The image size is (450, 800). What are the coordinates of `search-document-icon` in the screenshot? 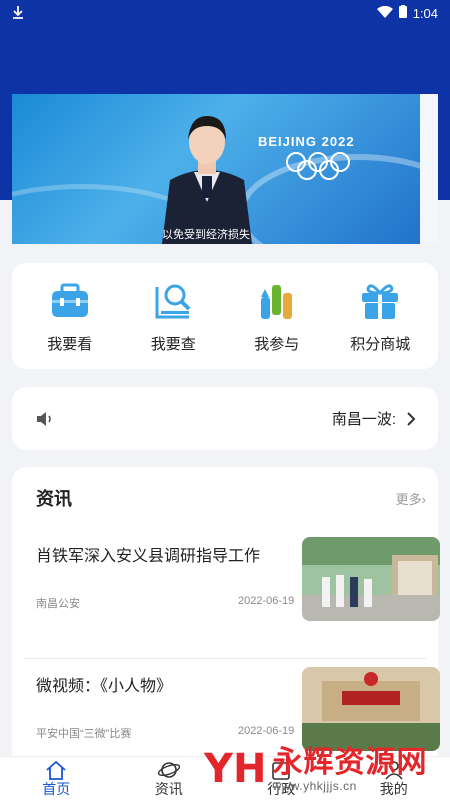 It's located at (173, 301).